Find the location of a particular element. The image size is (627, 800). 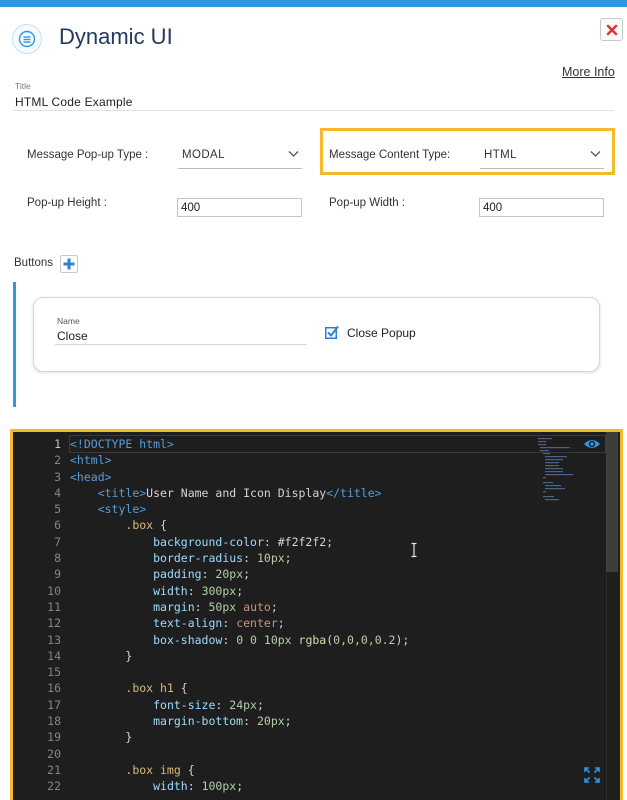

code-token: .box is located at coordinates (139, 525).